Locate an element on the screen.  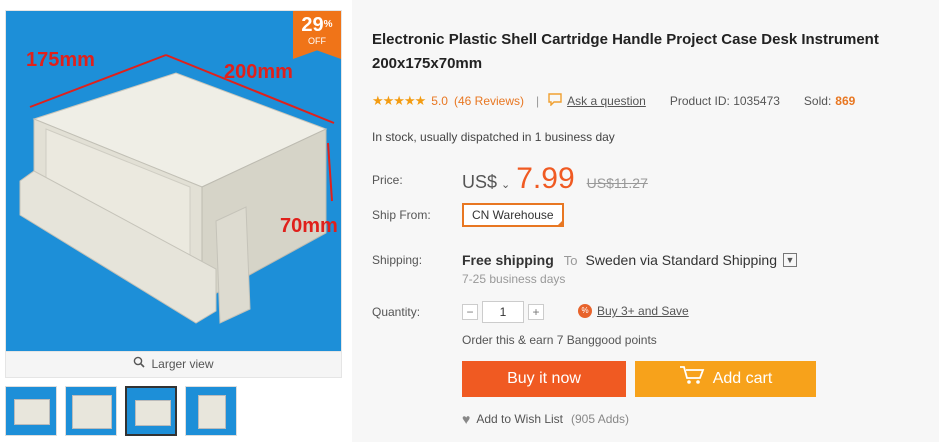
warehouse-option-label: CN Warehouse is located at coordinates (513, 215).